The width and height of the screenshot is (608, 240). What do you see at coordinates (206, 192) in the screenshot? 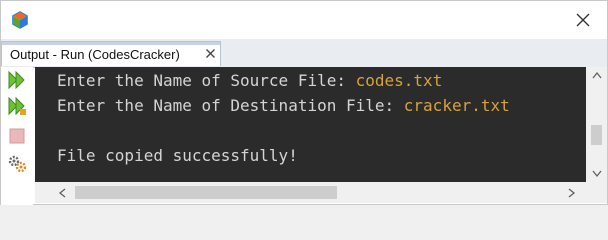
I see `horizontal-scroll-thumb` at bounding box center [206, 192].